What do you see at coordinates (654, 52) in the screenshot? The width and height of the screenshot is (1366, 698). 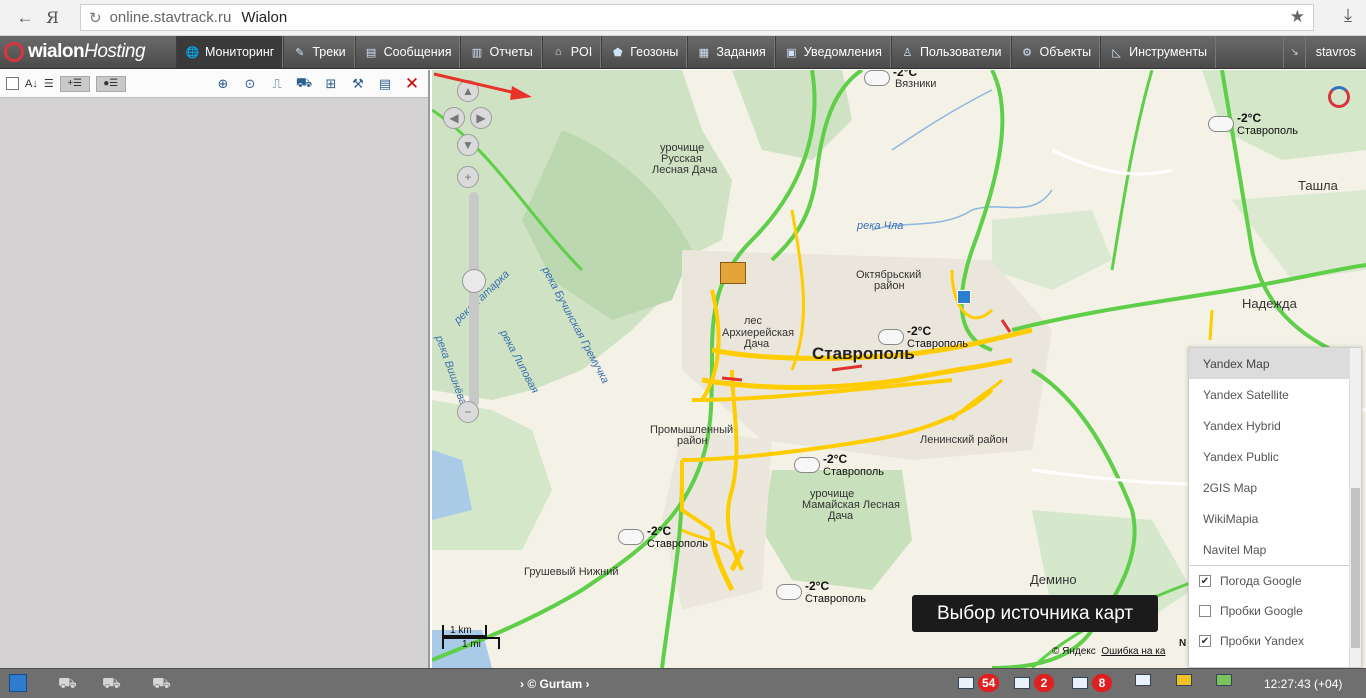 I see `menu-label: Геозоны` at bounding box center [654, 52].